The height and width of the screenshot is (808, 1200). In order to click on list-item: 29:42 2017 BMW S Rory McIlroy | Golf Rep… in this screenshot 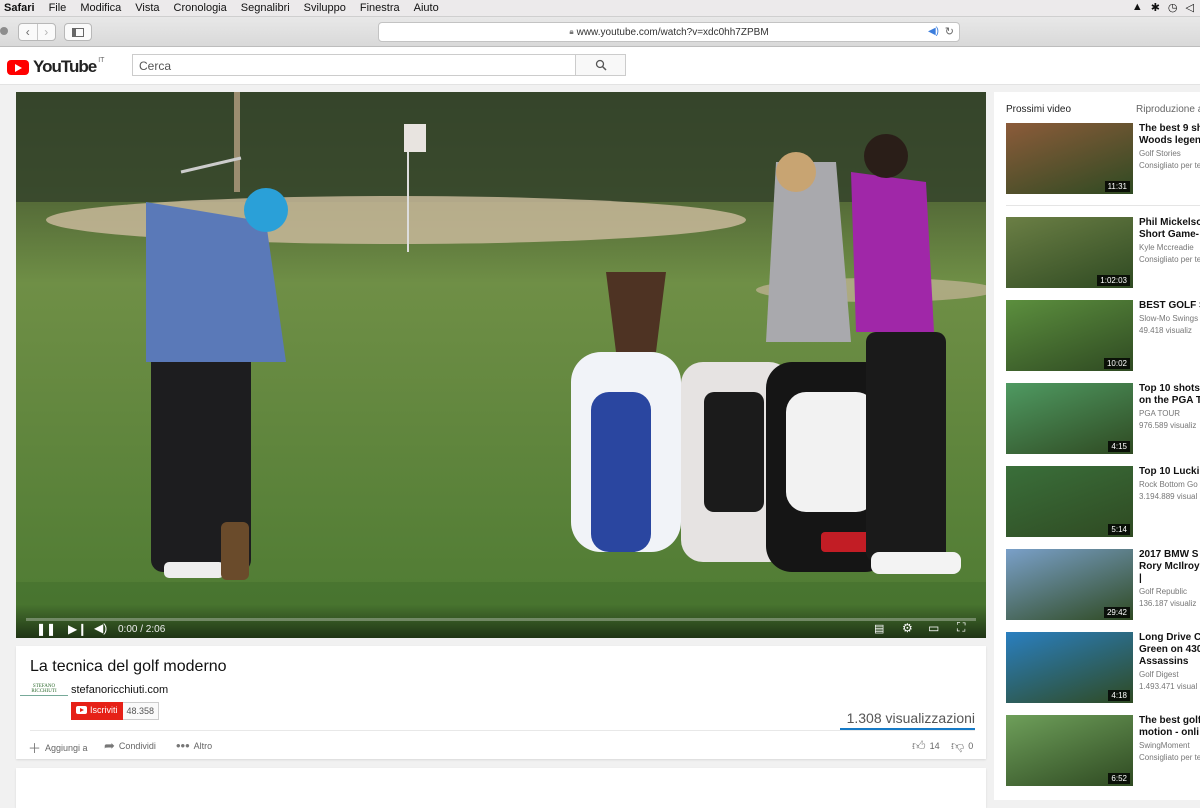, I will do `click(1103, 585)`.